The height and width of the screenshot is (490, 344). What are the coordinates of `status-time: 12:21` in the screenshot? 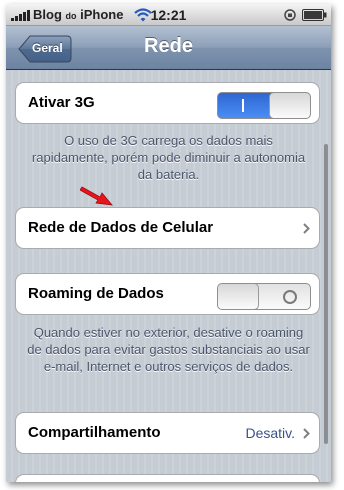 It's located at (168, 15).